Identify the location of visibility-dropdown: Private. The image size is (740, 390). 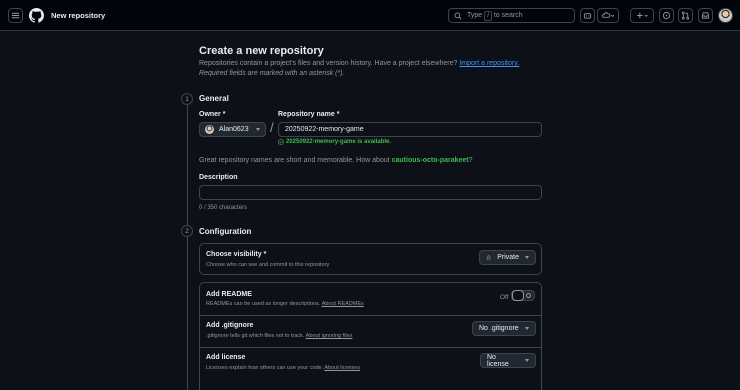
(507, 257).